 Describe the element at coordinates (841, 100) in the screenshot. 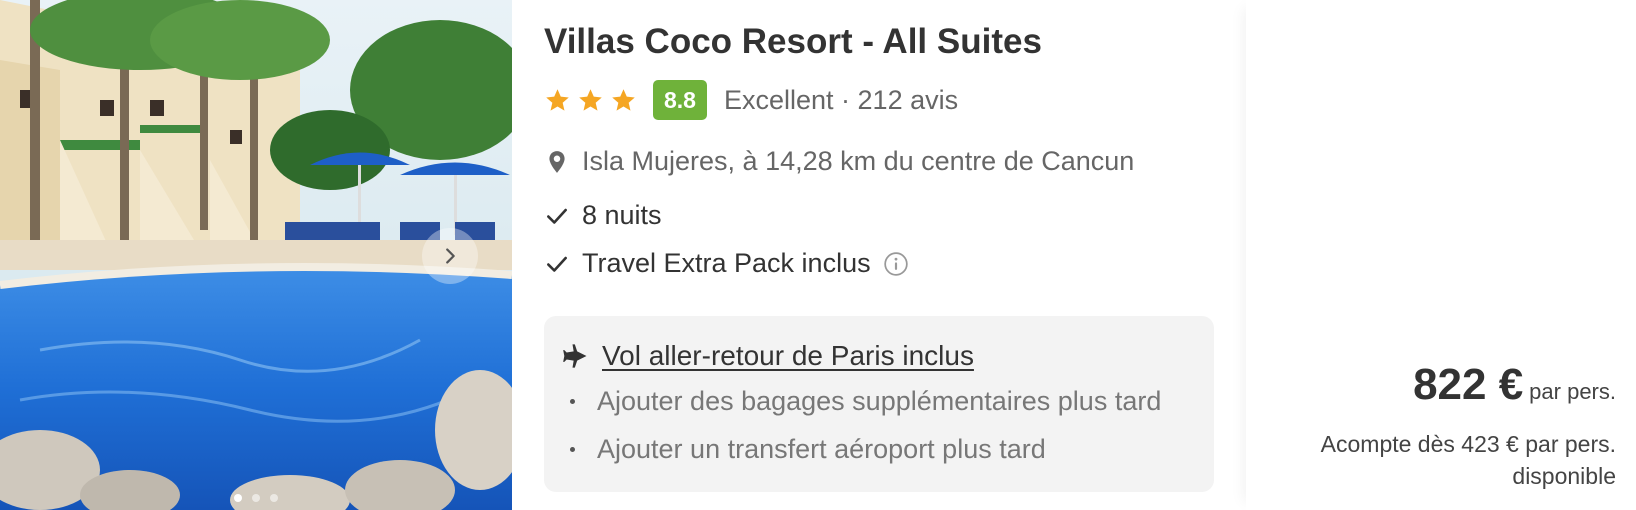

I see `review-summary: Excellent · 212 avis` at that location.